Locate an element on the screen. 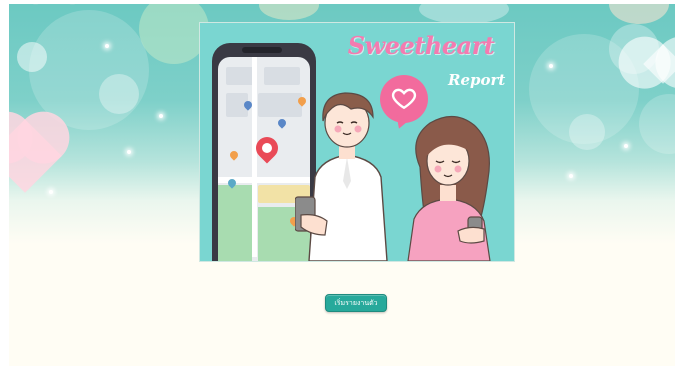 The height and width of the screenshot is (370, 685). man-illustration is located at coordinates (341, 176).